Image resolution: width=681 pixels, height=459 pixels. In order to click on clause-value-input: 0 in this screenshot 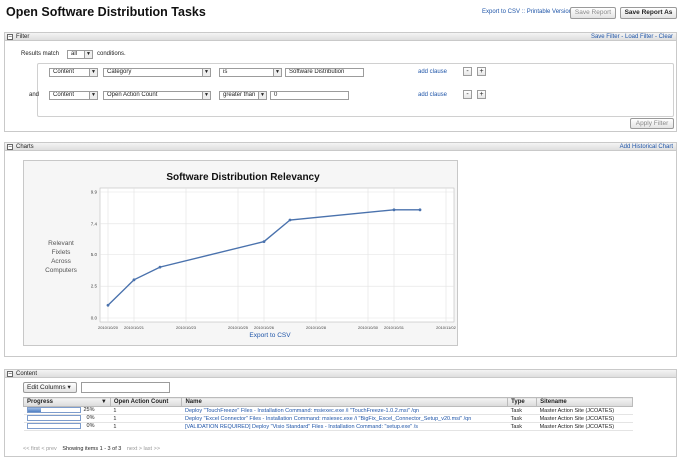, I will do `click(309, 95)`.